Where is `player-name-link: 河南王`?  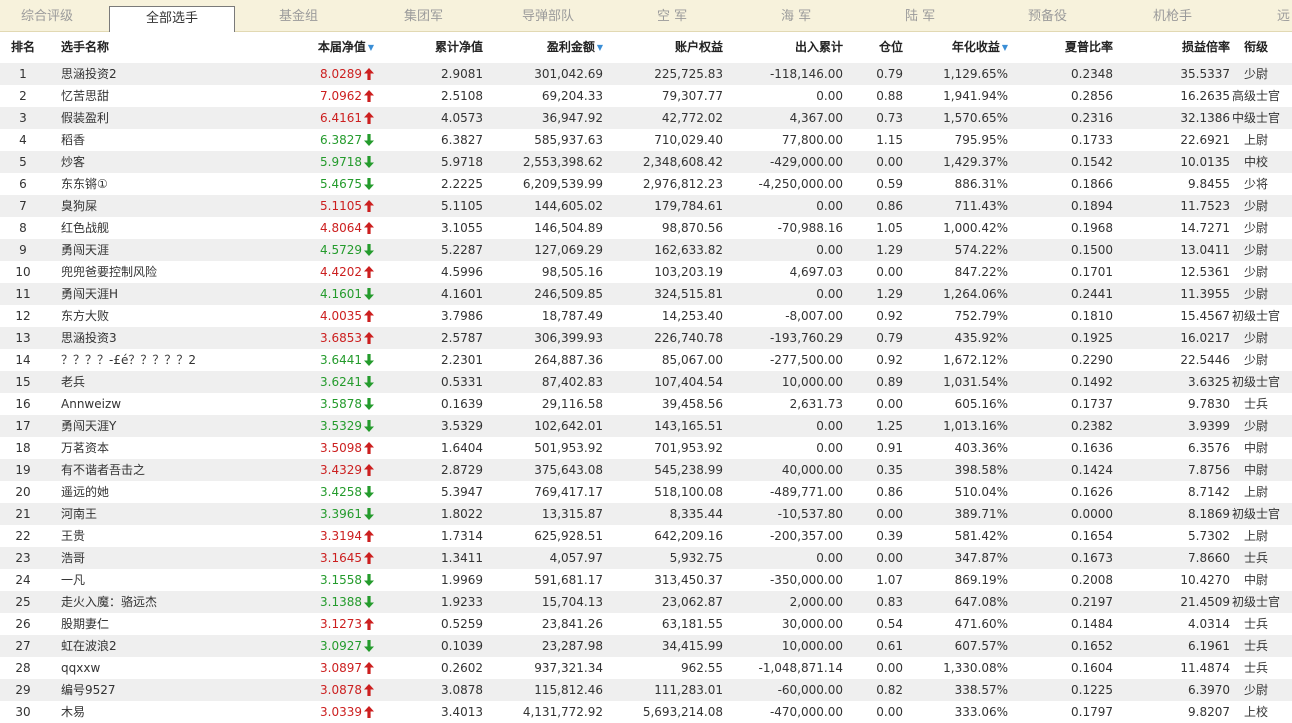 player-name-link: 河南王 is located at coordinates (161, 514).